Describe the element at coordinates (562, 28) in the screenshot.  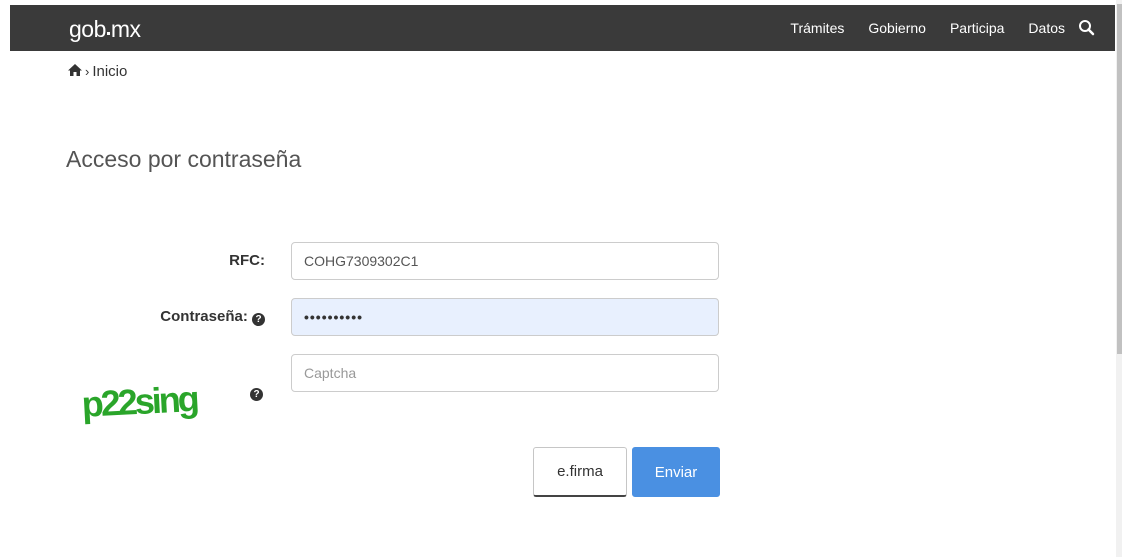
I see `navbar: gob mx Trámites Gobierno Participa Datos` at that location.